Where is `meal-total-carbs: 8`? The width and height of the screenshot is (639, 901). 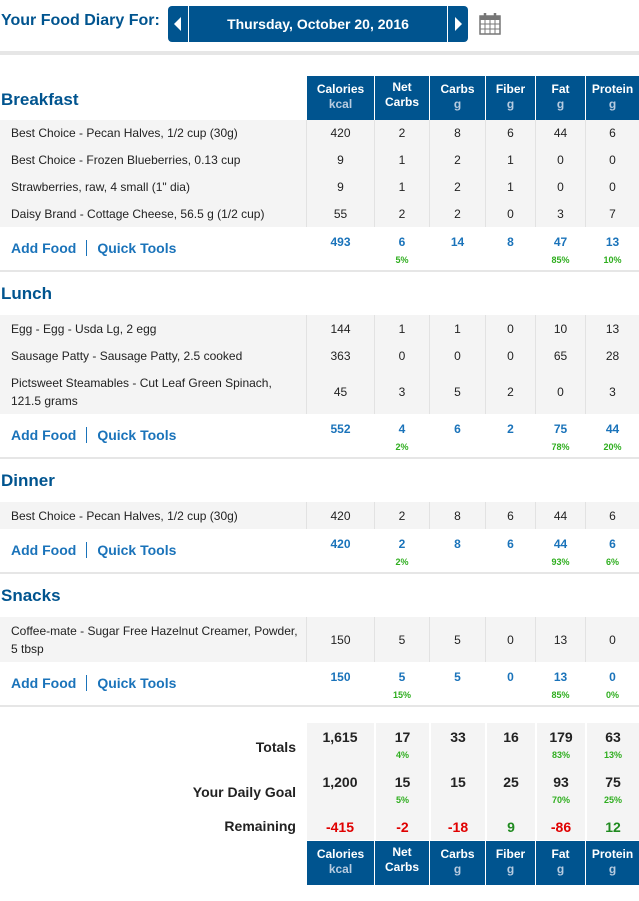 meal-total-carbs: 8 is located at coordinates (457, 544).